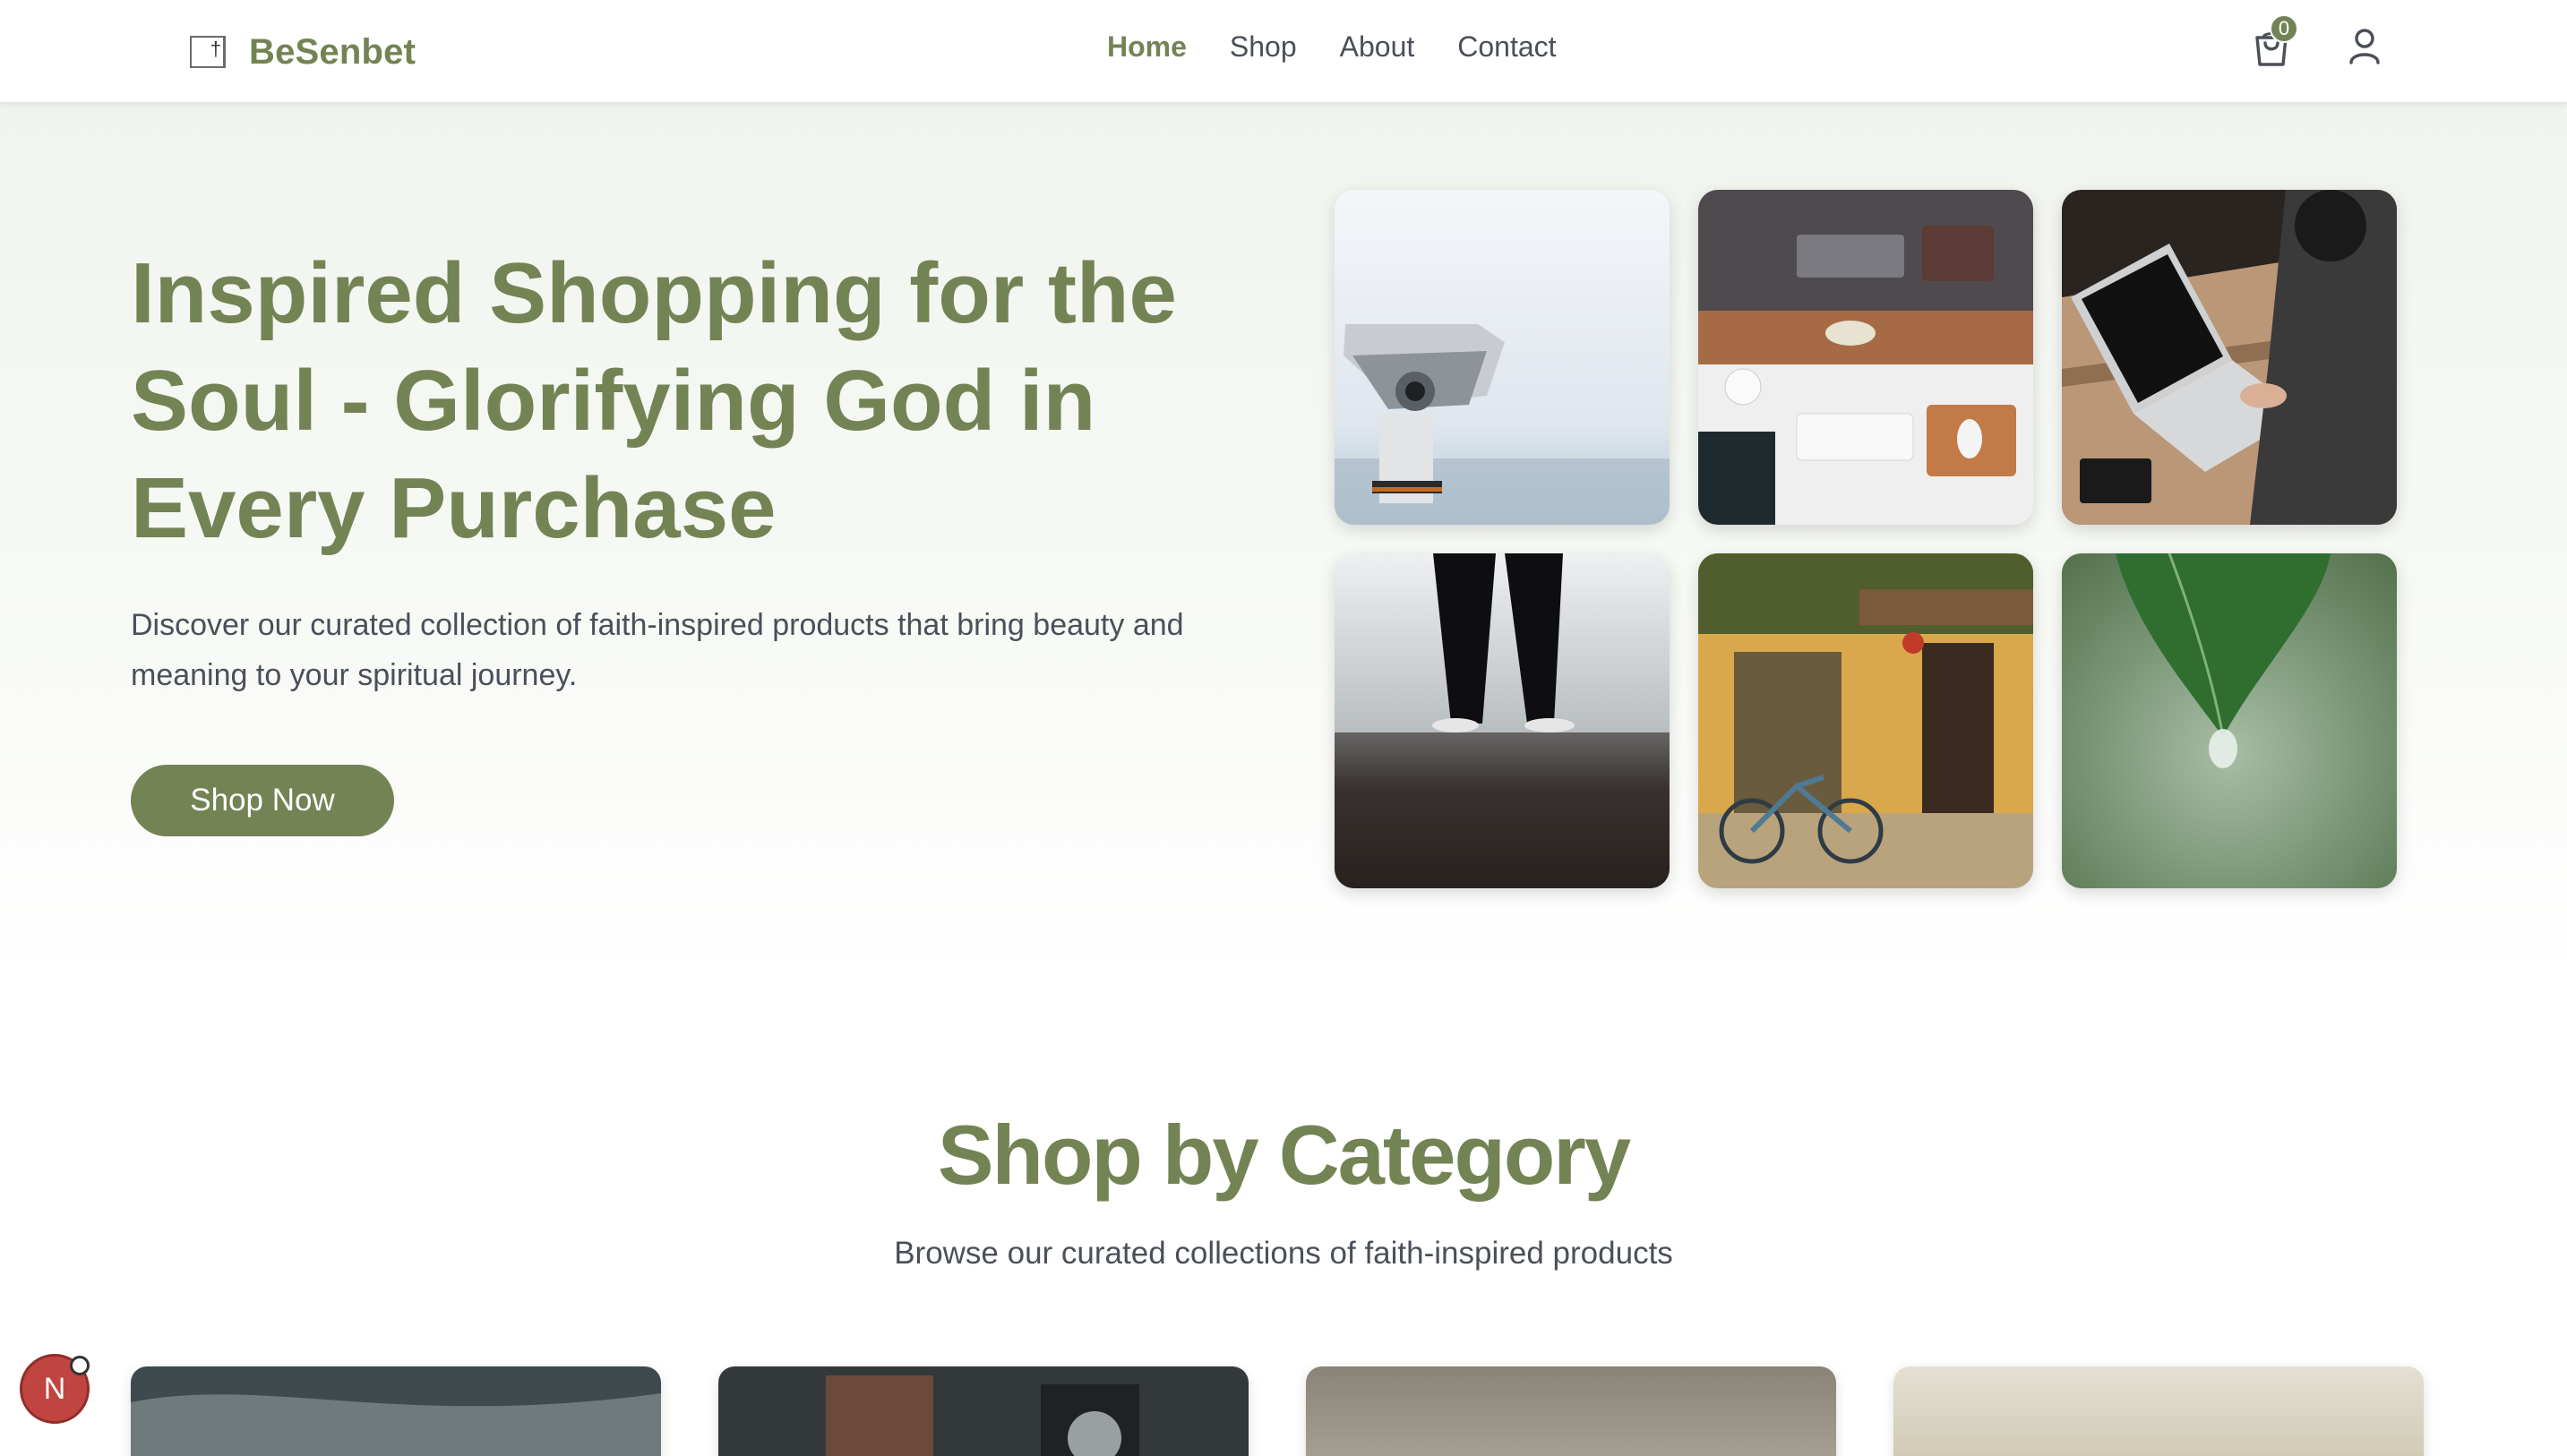  Describe the element at coordinates (2229, 720) in the screenshot. I see `leaf-water-drop-photo` at that location.